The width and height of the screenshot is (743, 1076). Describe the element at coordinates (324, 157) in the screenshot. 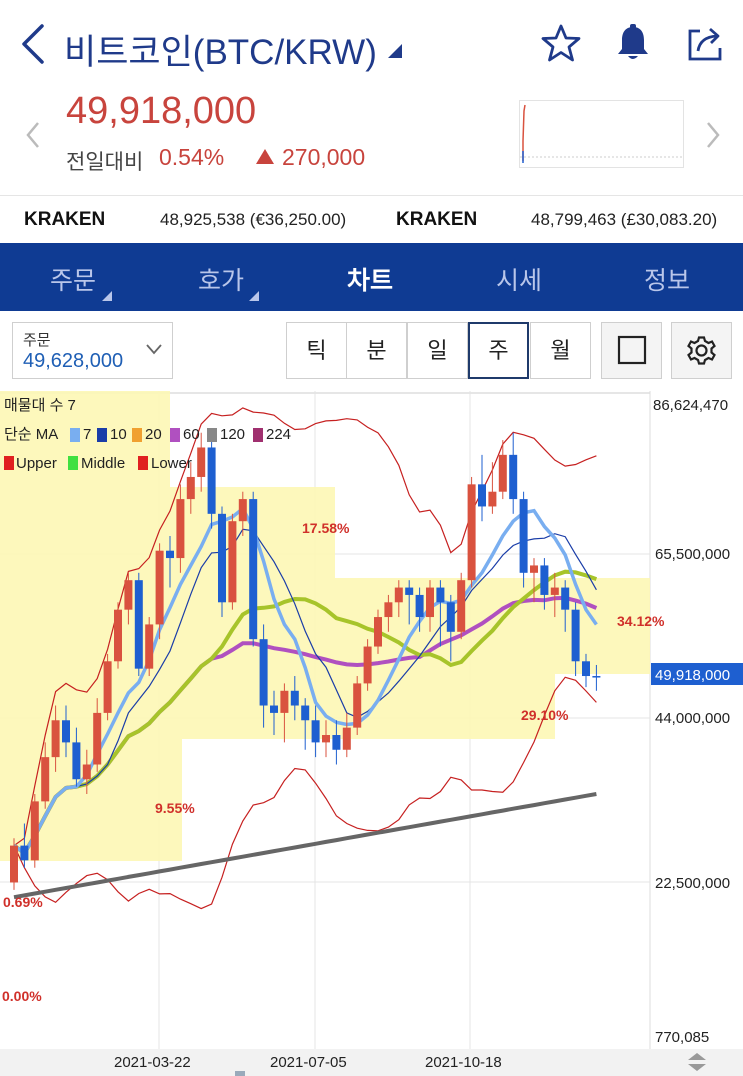

I see `compare-amount: 270,000` at that location.